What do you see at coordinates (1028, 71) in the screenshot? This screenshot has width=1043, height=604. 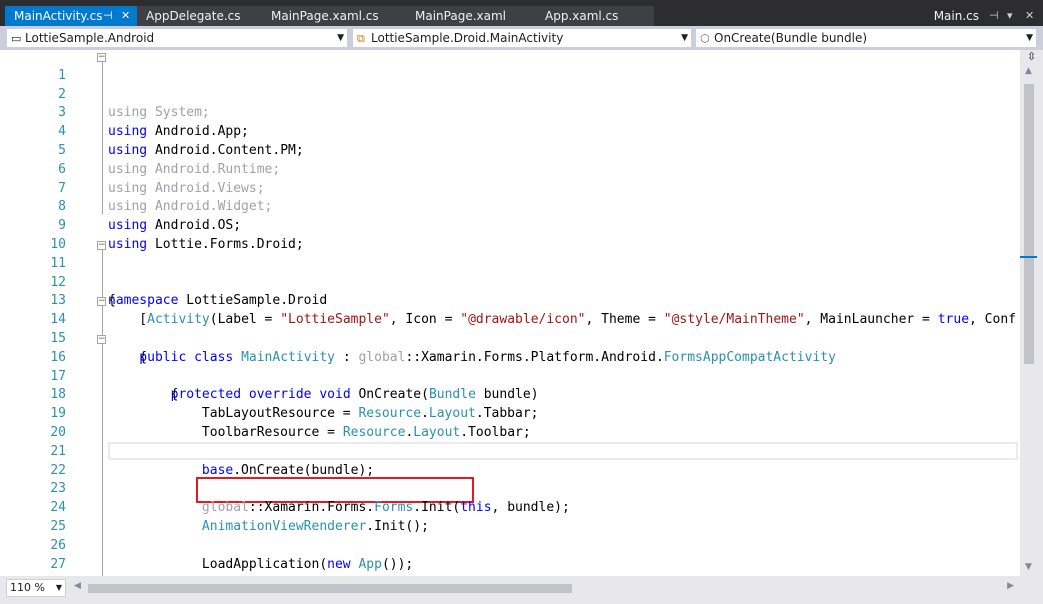 I see `scroll-up-icon: ▲` at bounding box center [1028, 71].